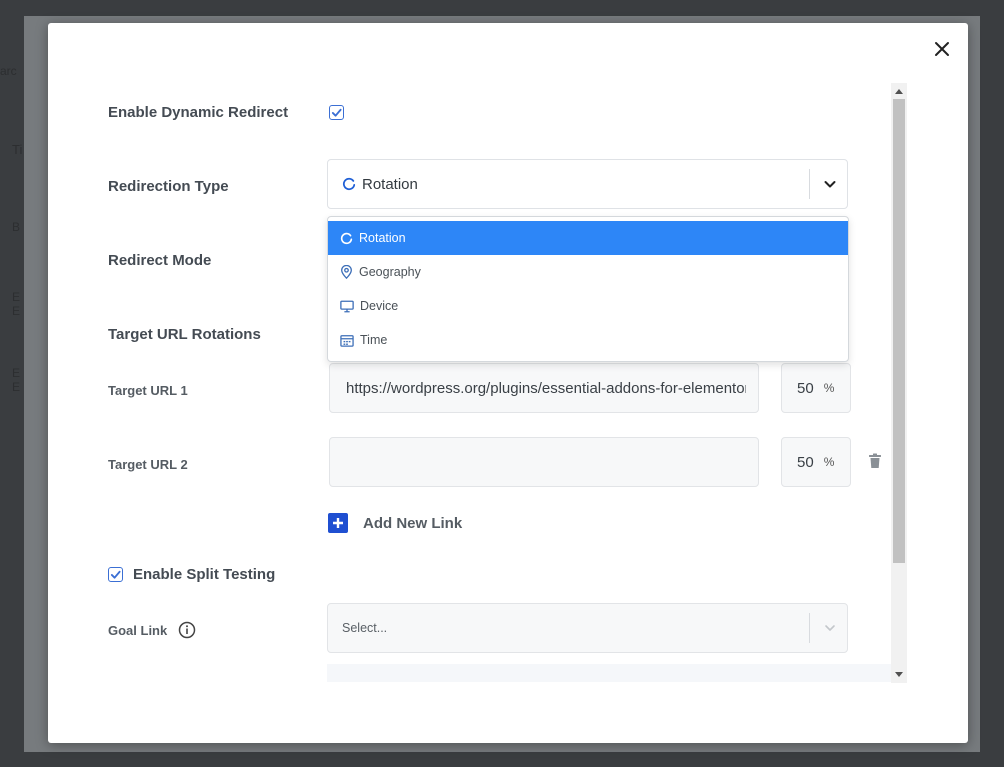 The width and height of the screenshot is (1004, 767). What do you see at coordinates (148, 390) in the screenshot?
I see `target-url-1-label: Target URL 1` at bounding box center [148, 390].